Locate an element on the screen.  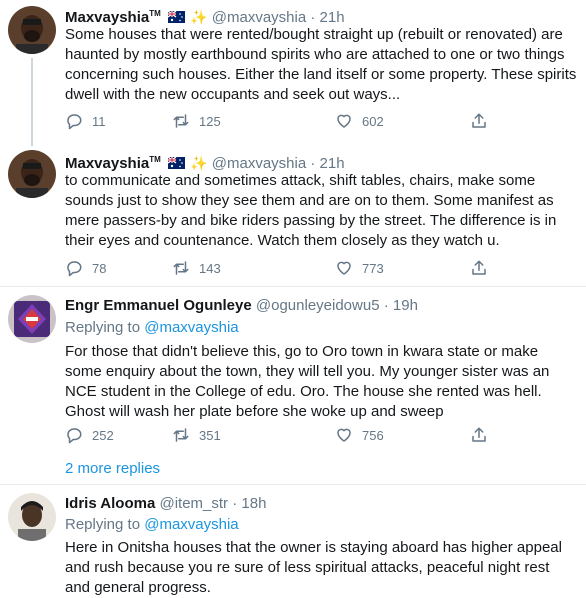
handle: @ogunleyeidowu5 is located at coordinates (318, 305).